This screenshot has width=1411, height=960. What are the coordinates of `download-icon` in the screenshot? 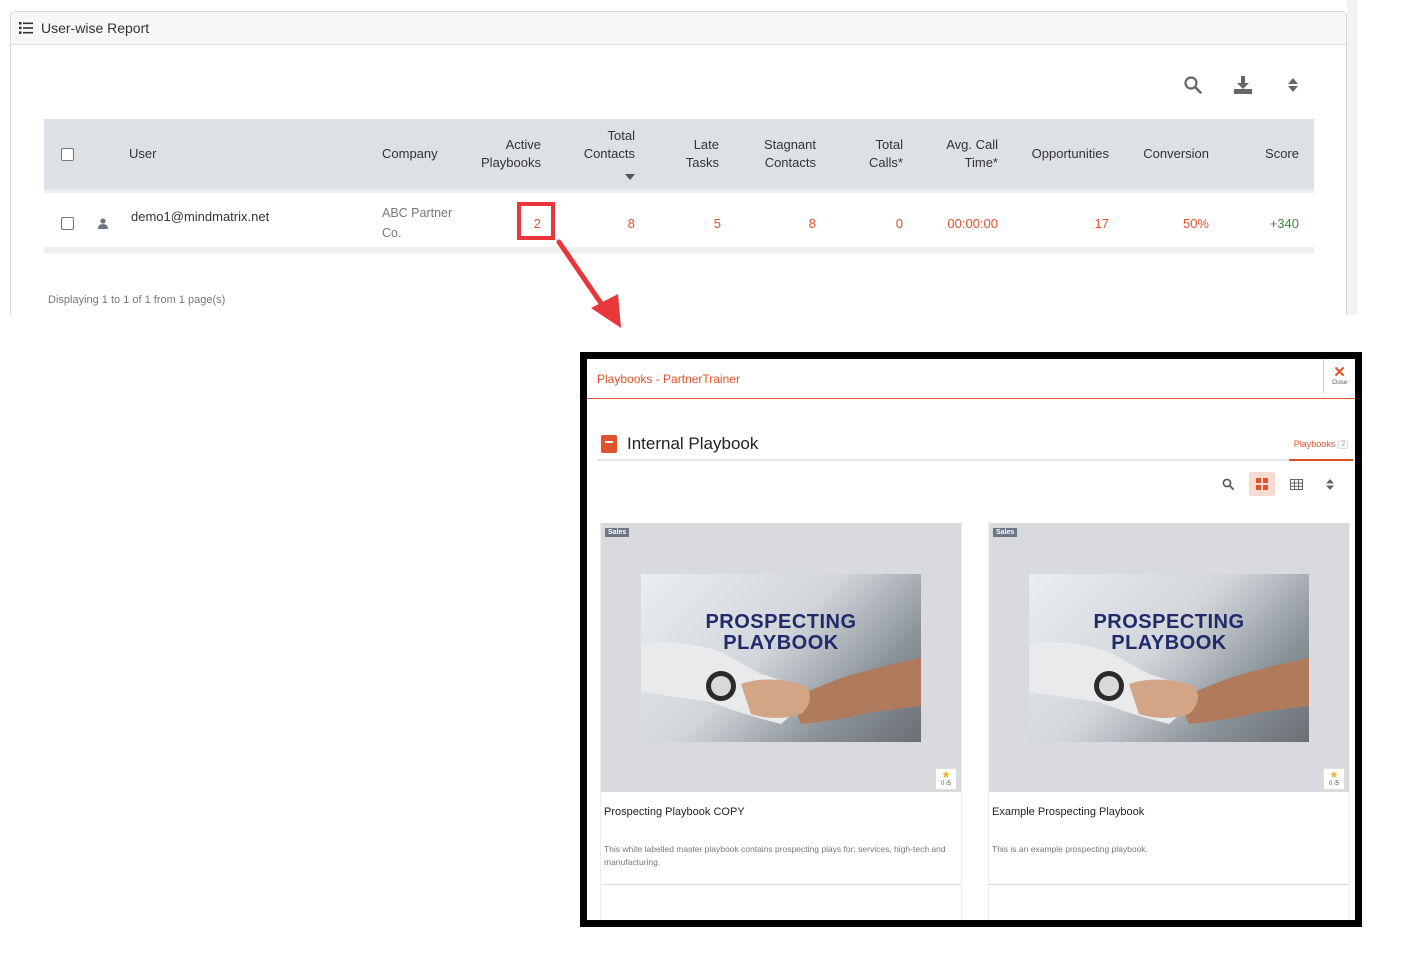 It's located at (1243, 85).